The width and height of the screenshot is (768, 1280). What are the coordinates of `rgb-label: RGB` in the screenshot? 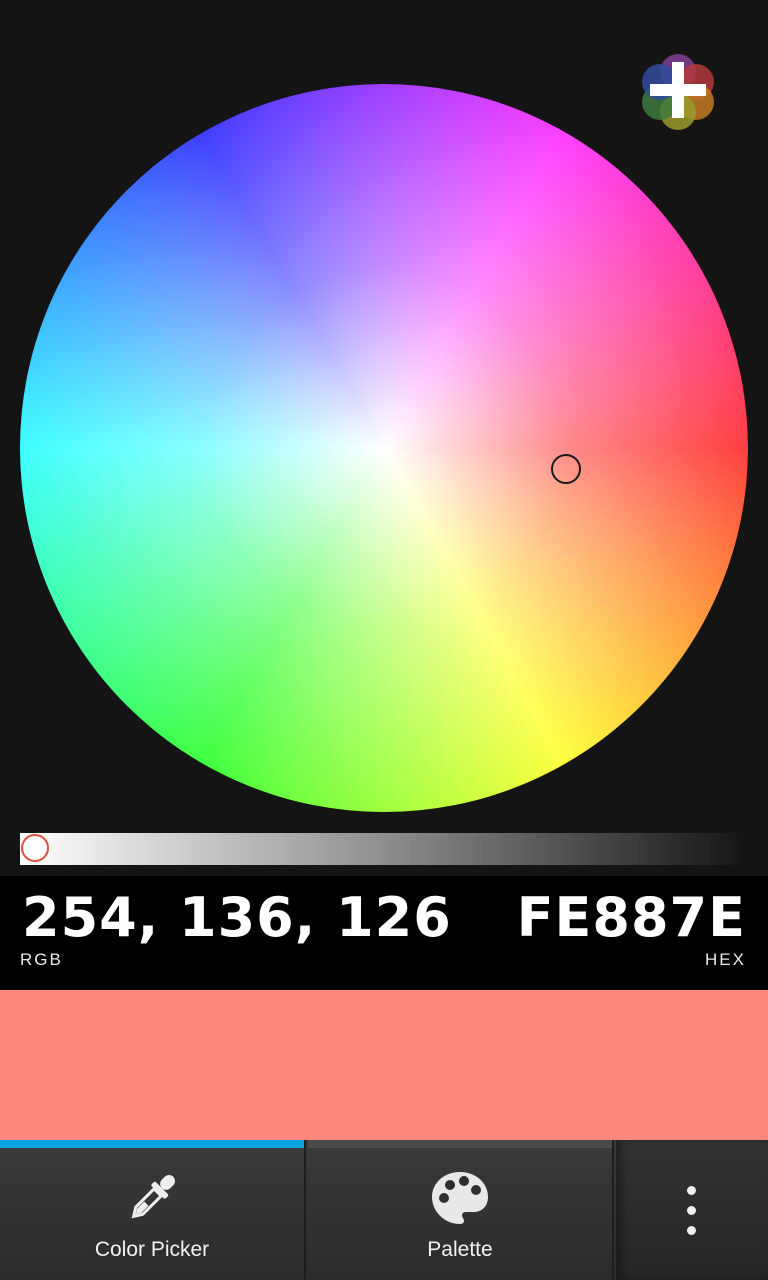 It's located at (41, 959).